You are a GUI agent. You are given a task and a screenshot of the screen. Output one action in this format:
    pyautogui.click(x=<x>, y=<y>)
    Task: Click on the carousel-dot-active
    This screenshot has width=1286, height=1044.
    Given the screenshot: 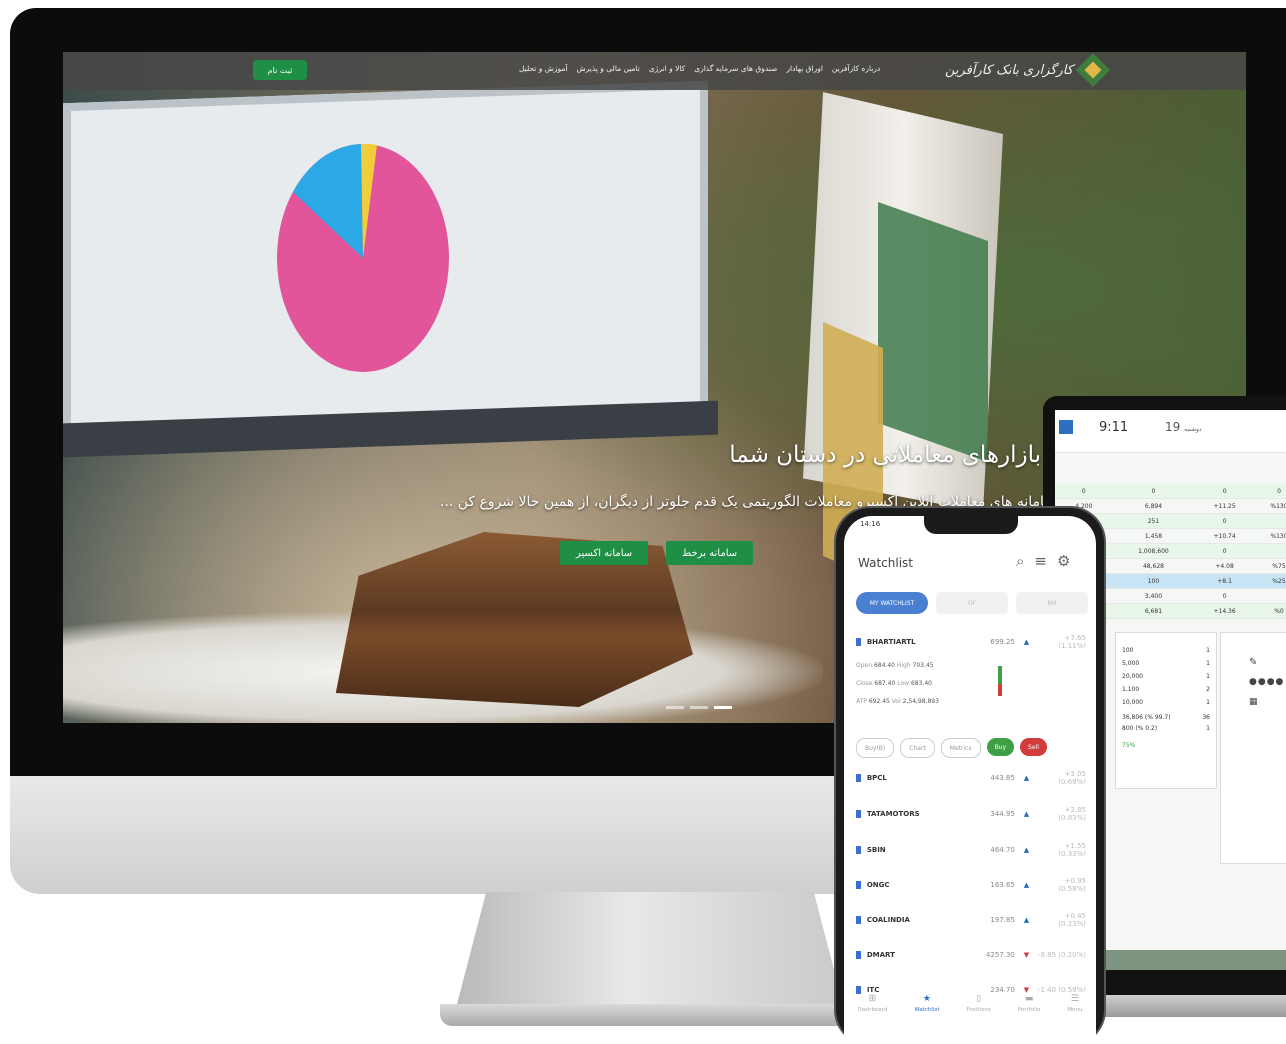 What is the action you would take?
    pyautogui.click(x=723, y=707)
    